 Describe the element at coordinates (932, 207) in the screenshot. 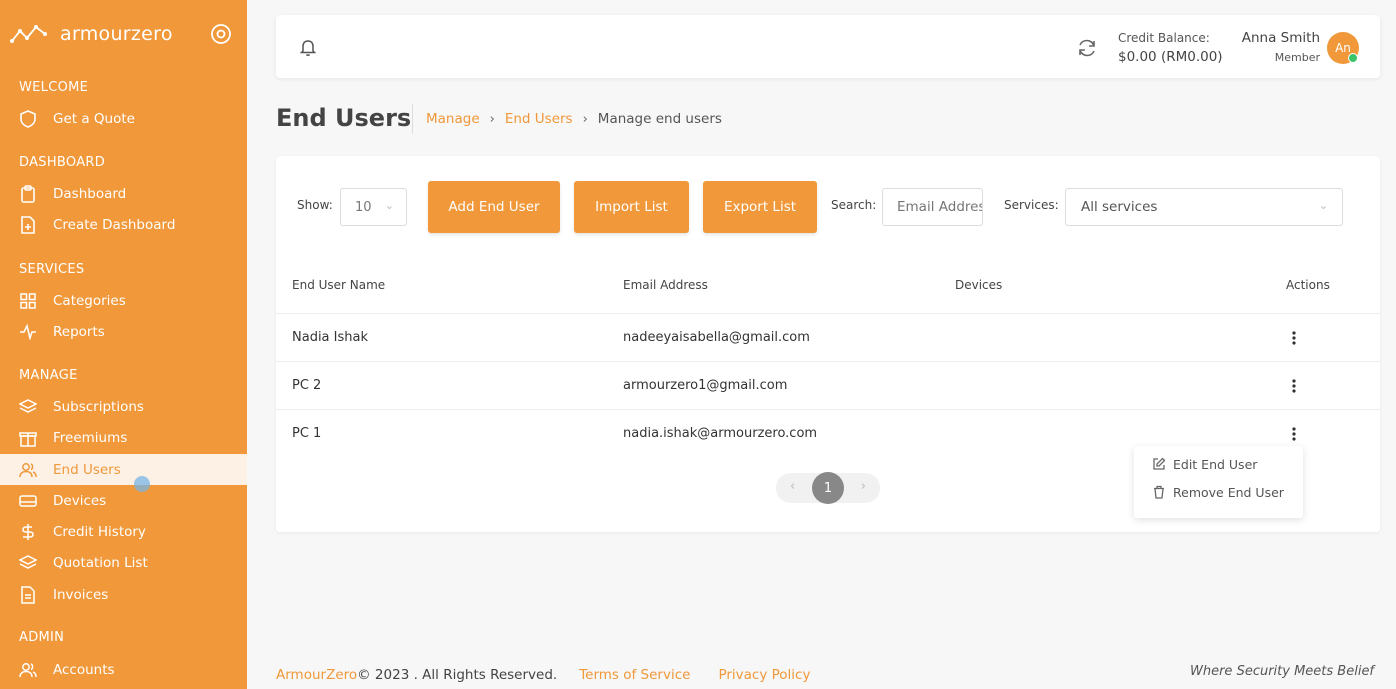

I see `search-input` at that location.